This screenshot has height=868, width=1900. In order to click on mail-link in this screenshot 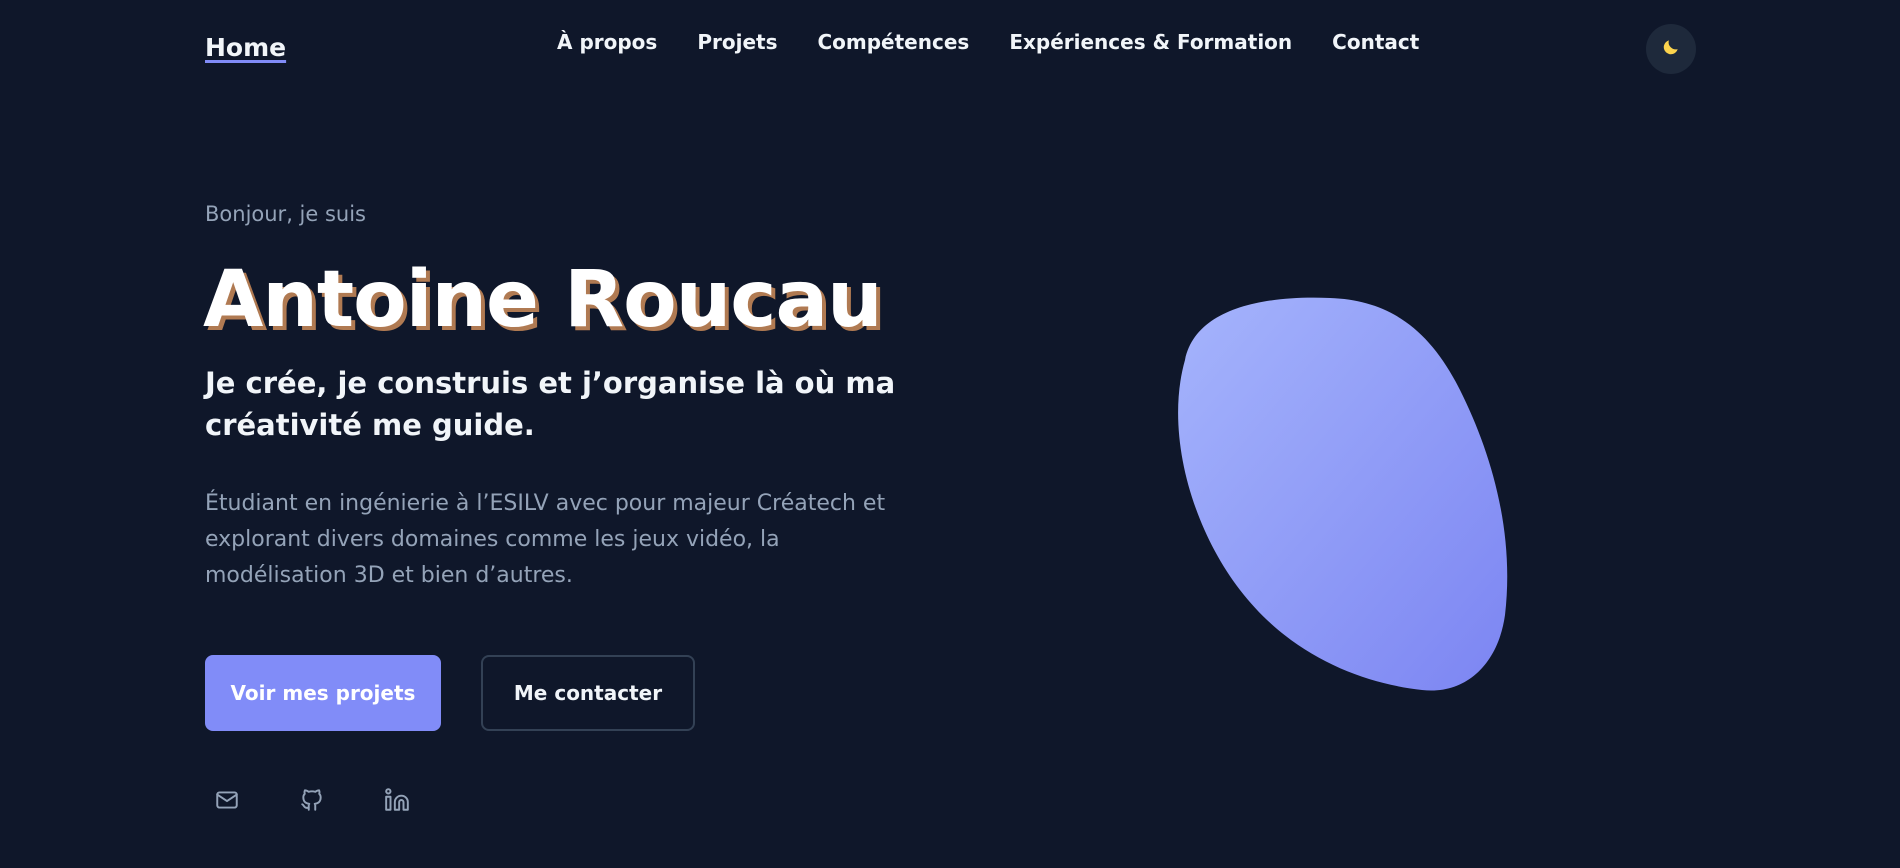, I will do `click(227, 802)`.